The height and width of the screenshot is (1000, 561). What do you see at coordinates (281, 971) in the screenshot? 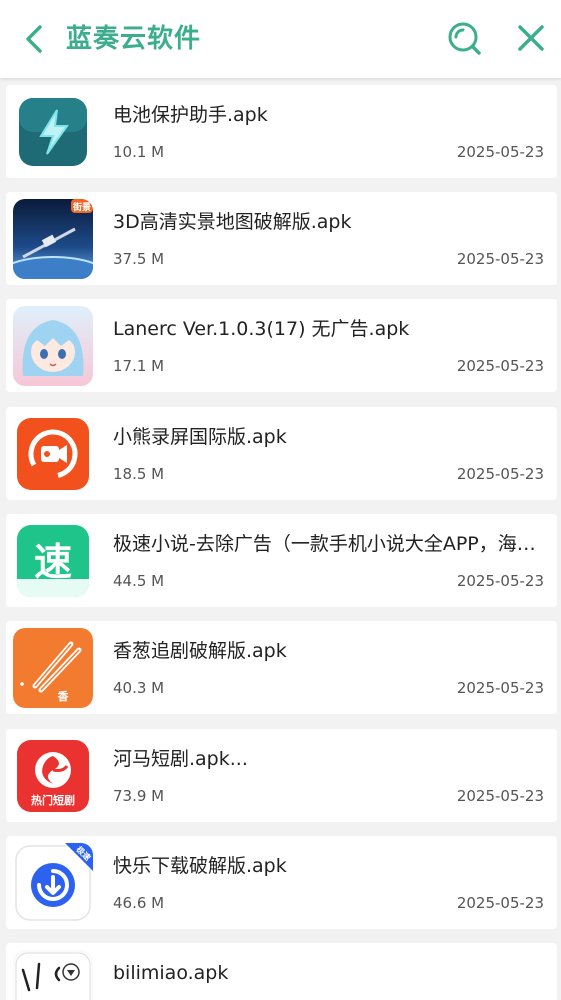
I see `file-list-item: bilimiao.apk` at bounding box center [281, 971].